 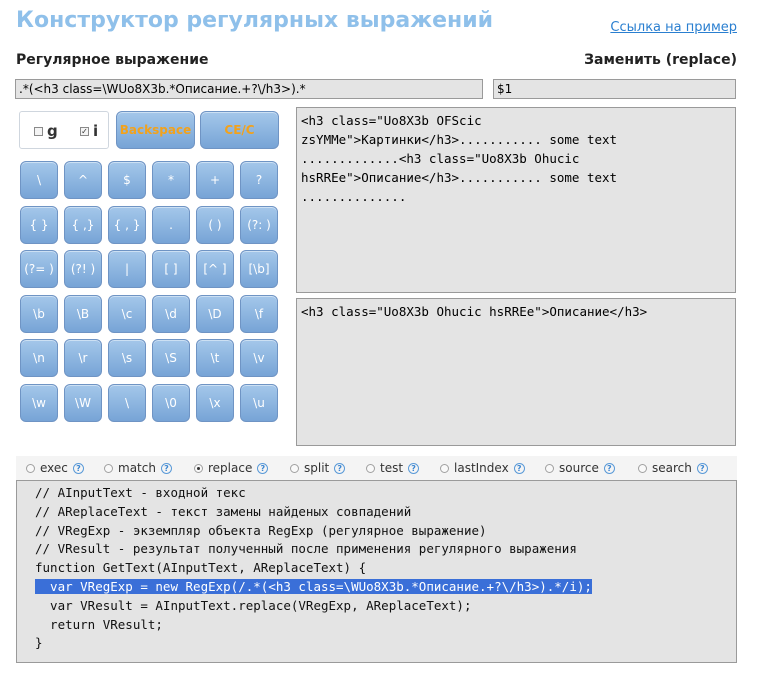 I want to click on regex-token-button: \c, so click(x=127, y=313).